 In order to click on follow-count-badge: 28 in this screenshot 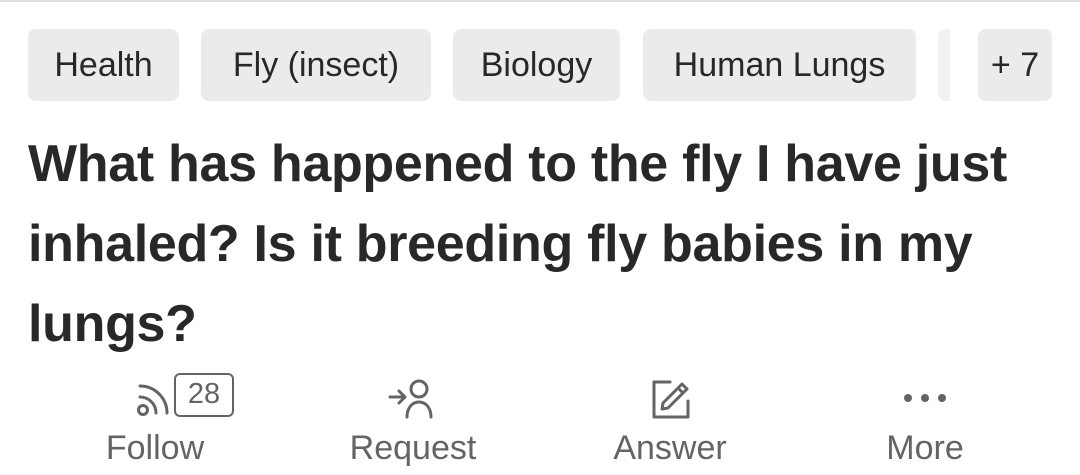, I will do `click(204, 395)`.